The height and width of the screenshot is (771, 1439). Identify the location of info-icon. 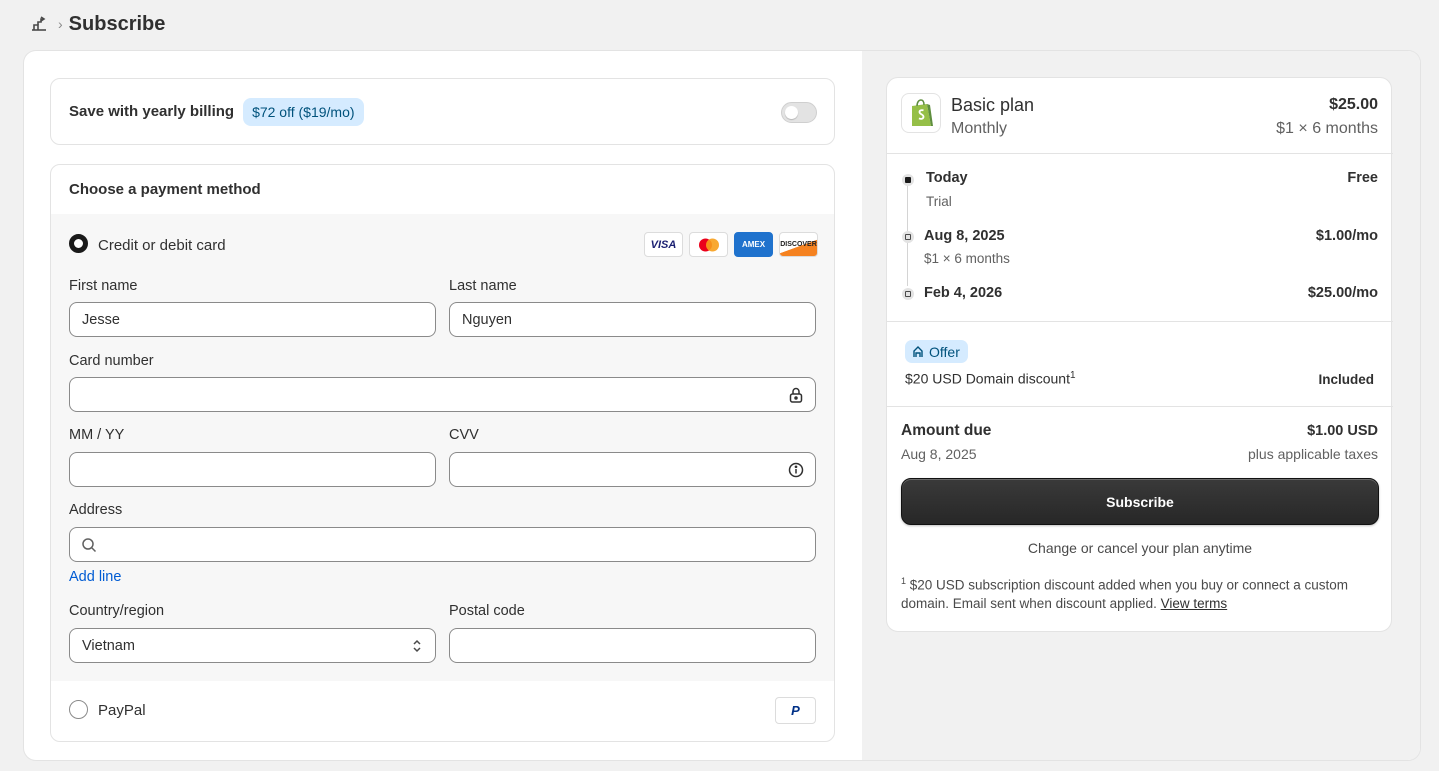
(796, 470).